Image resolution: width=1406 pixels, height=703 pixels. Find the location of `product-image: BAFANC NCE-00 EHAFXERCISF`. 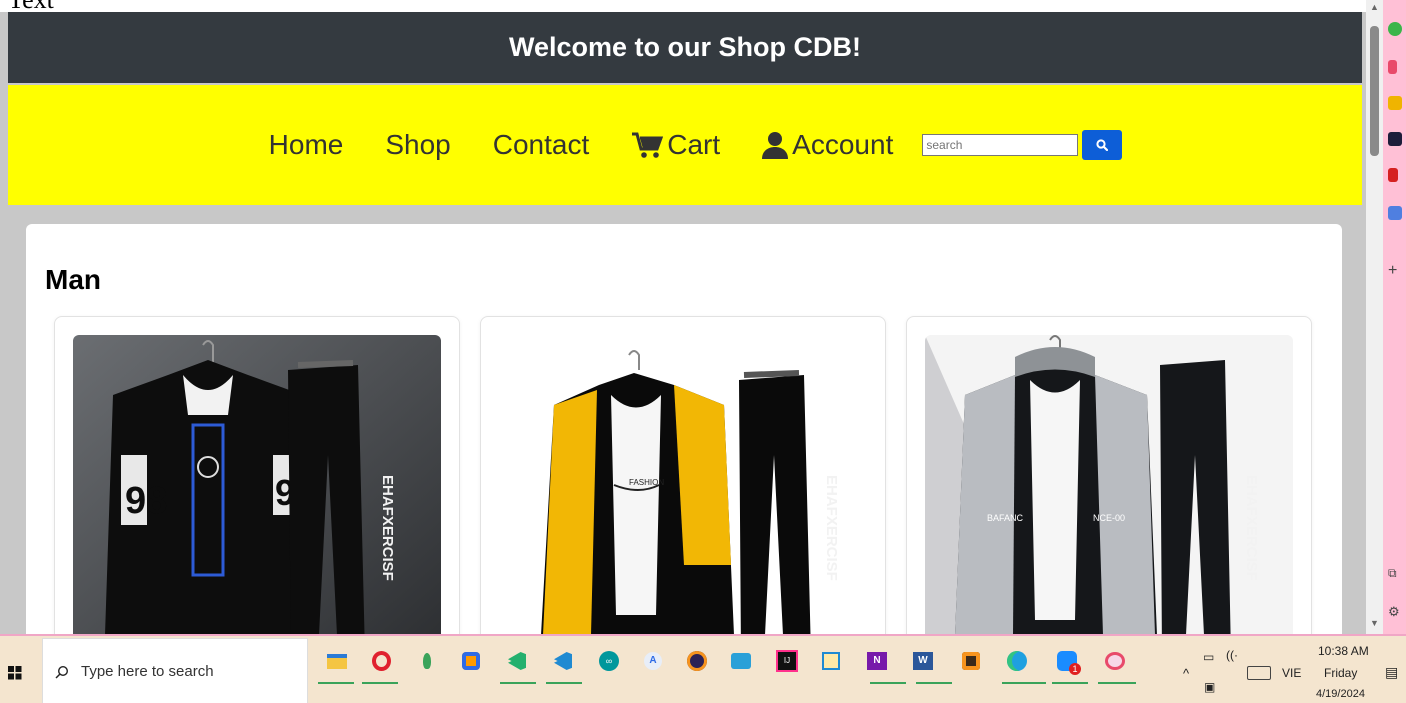

product-image: BAFANC NCE-00 EHAFXERCISF is located at coordinates (1109, 484).